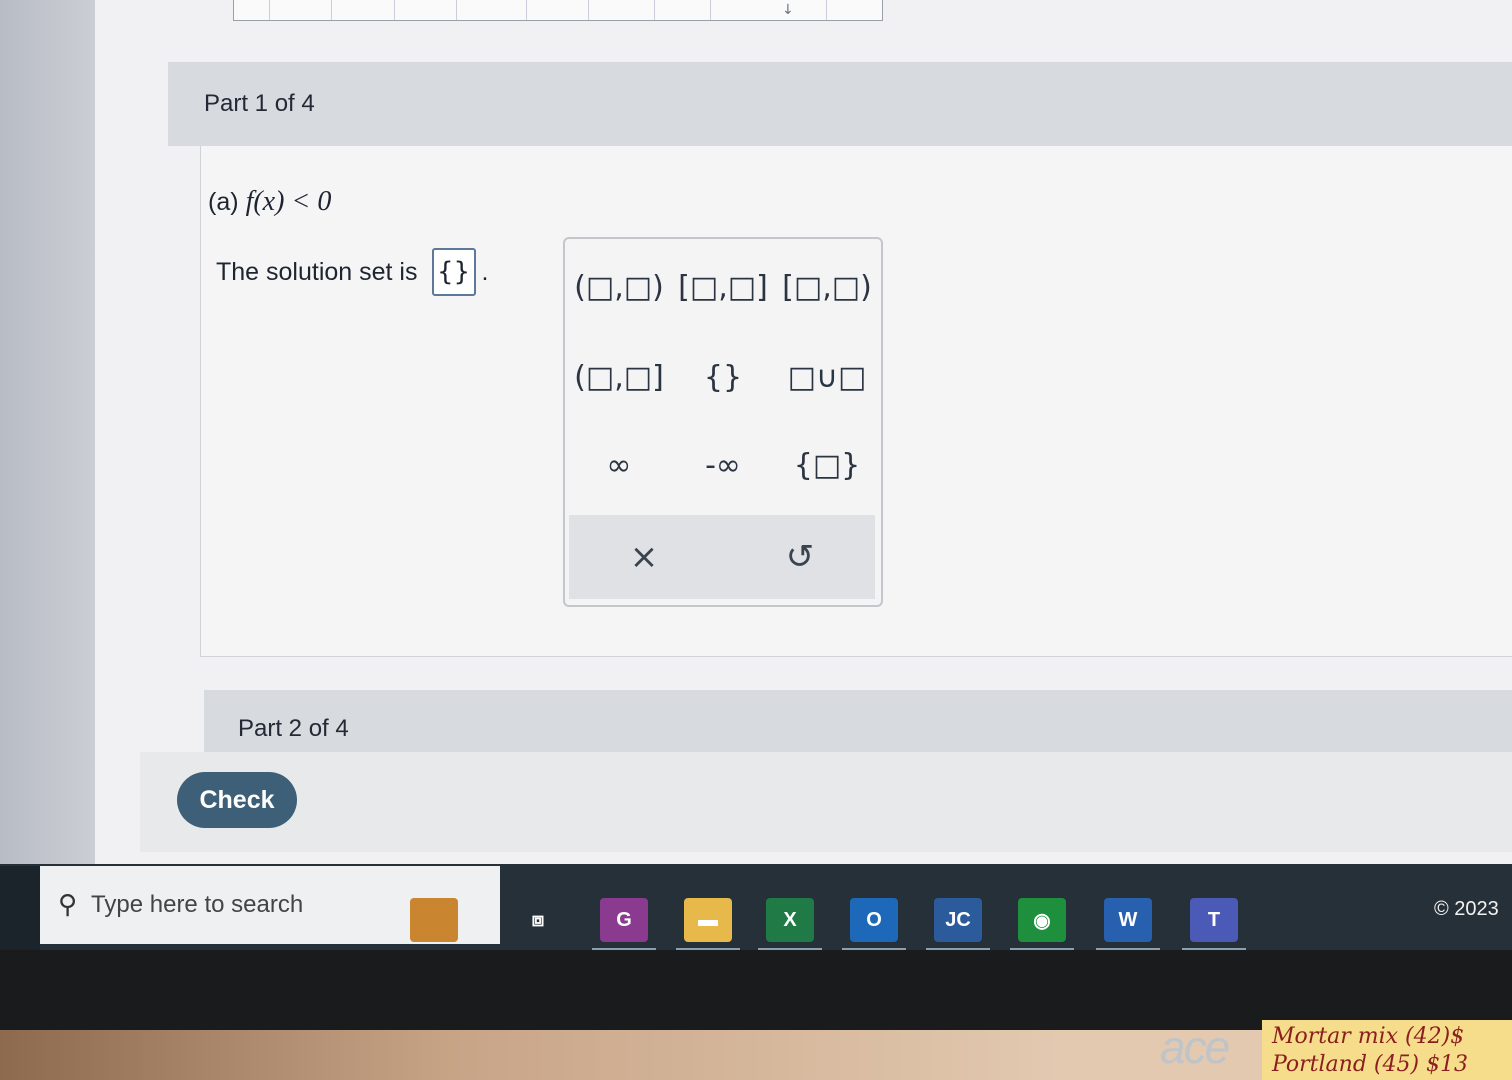  I want to click on part2-title: Part 2 of 4, so click(293, 728).